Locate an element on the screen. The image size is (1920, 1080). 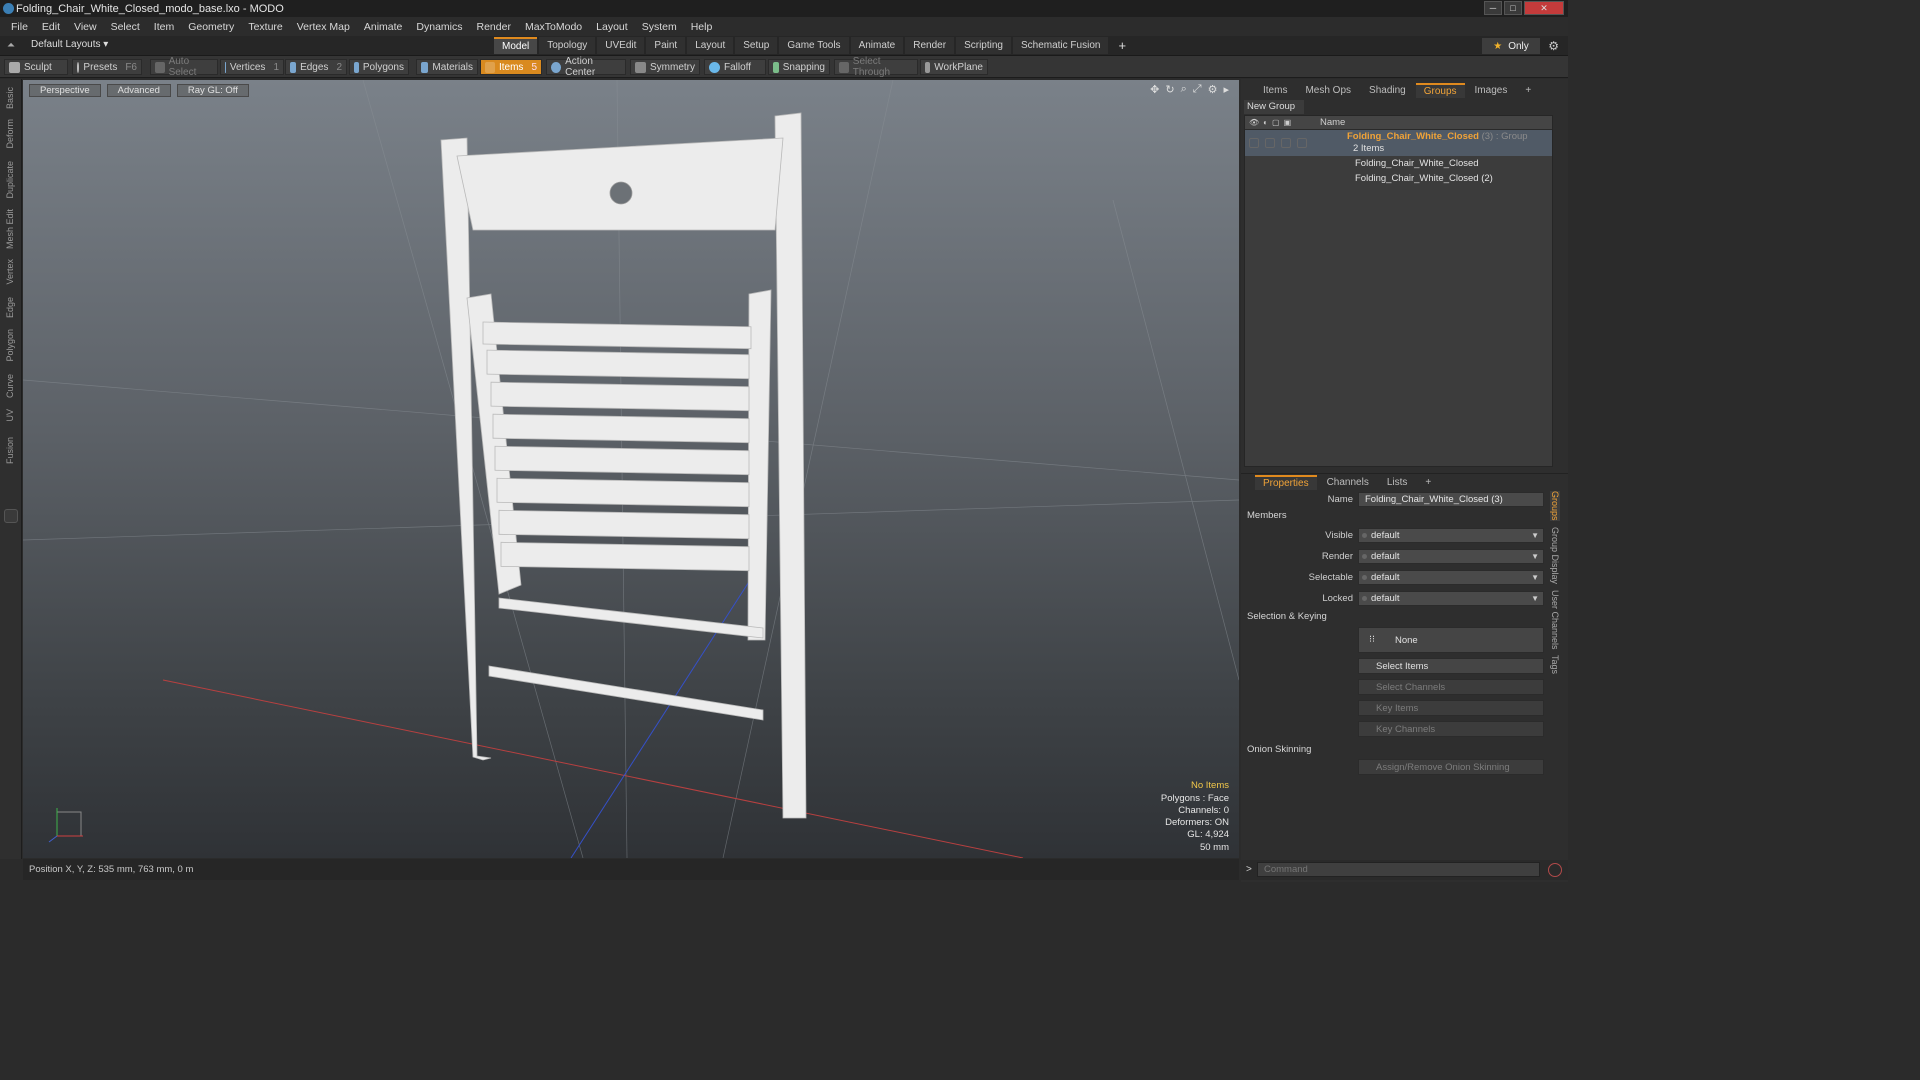
tab-shading: Shading is located at coordinates (1387, 90).